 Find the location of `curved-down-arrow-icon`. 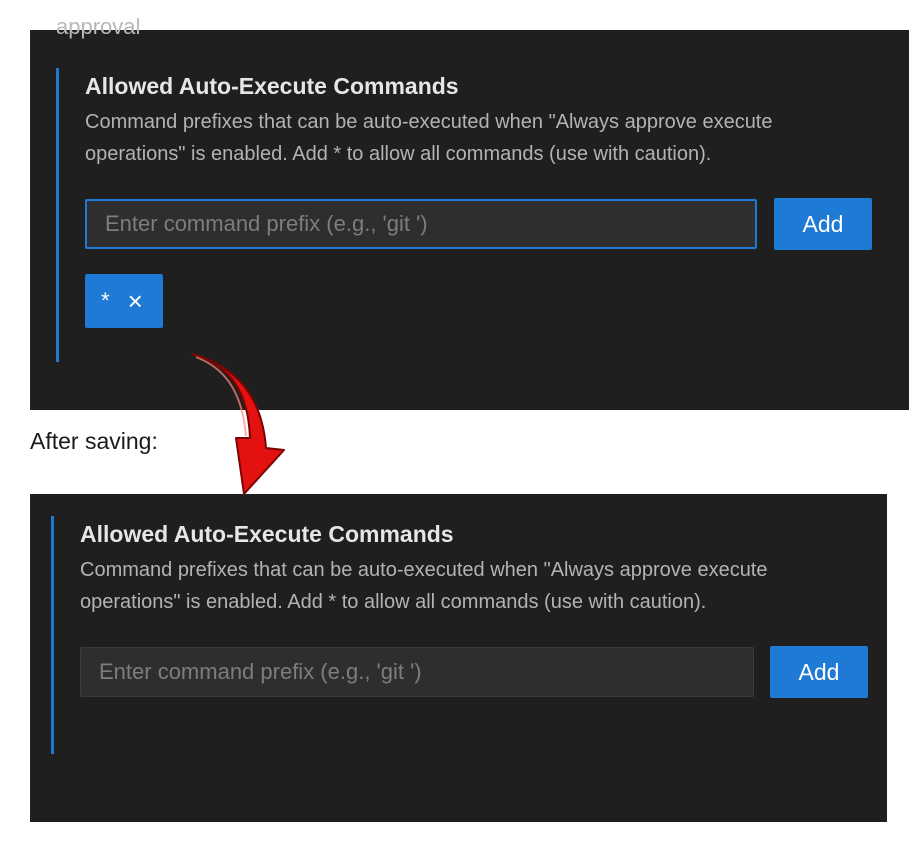

curved-down-arrow-icon is located at coordinates (238, 424).